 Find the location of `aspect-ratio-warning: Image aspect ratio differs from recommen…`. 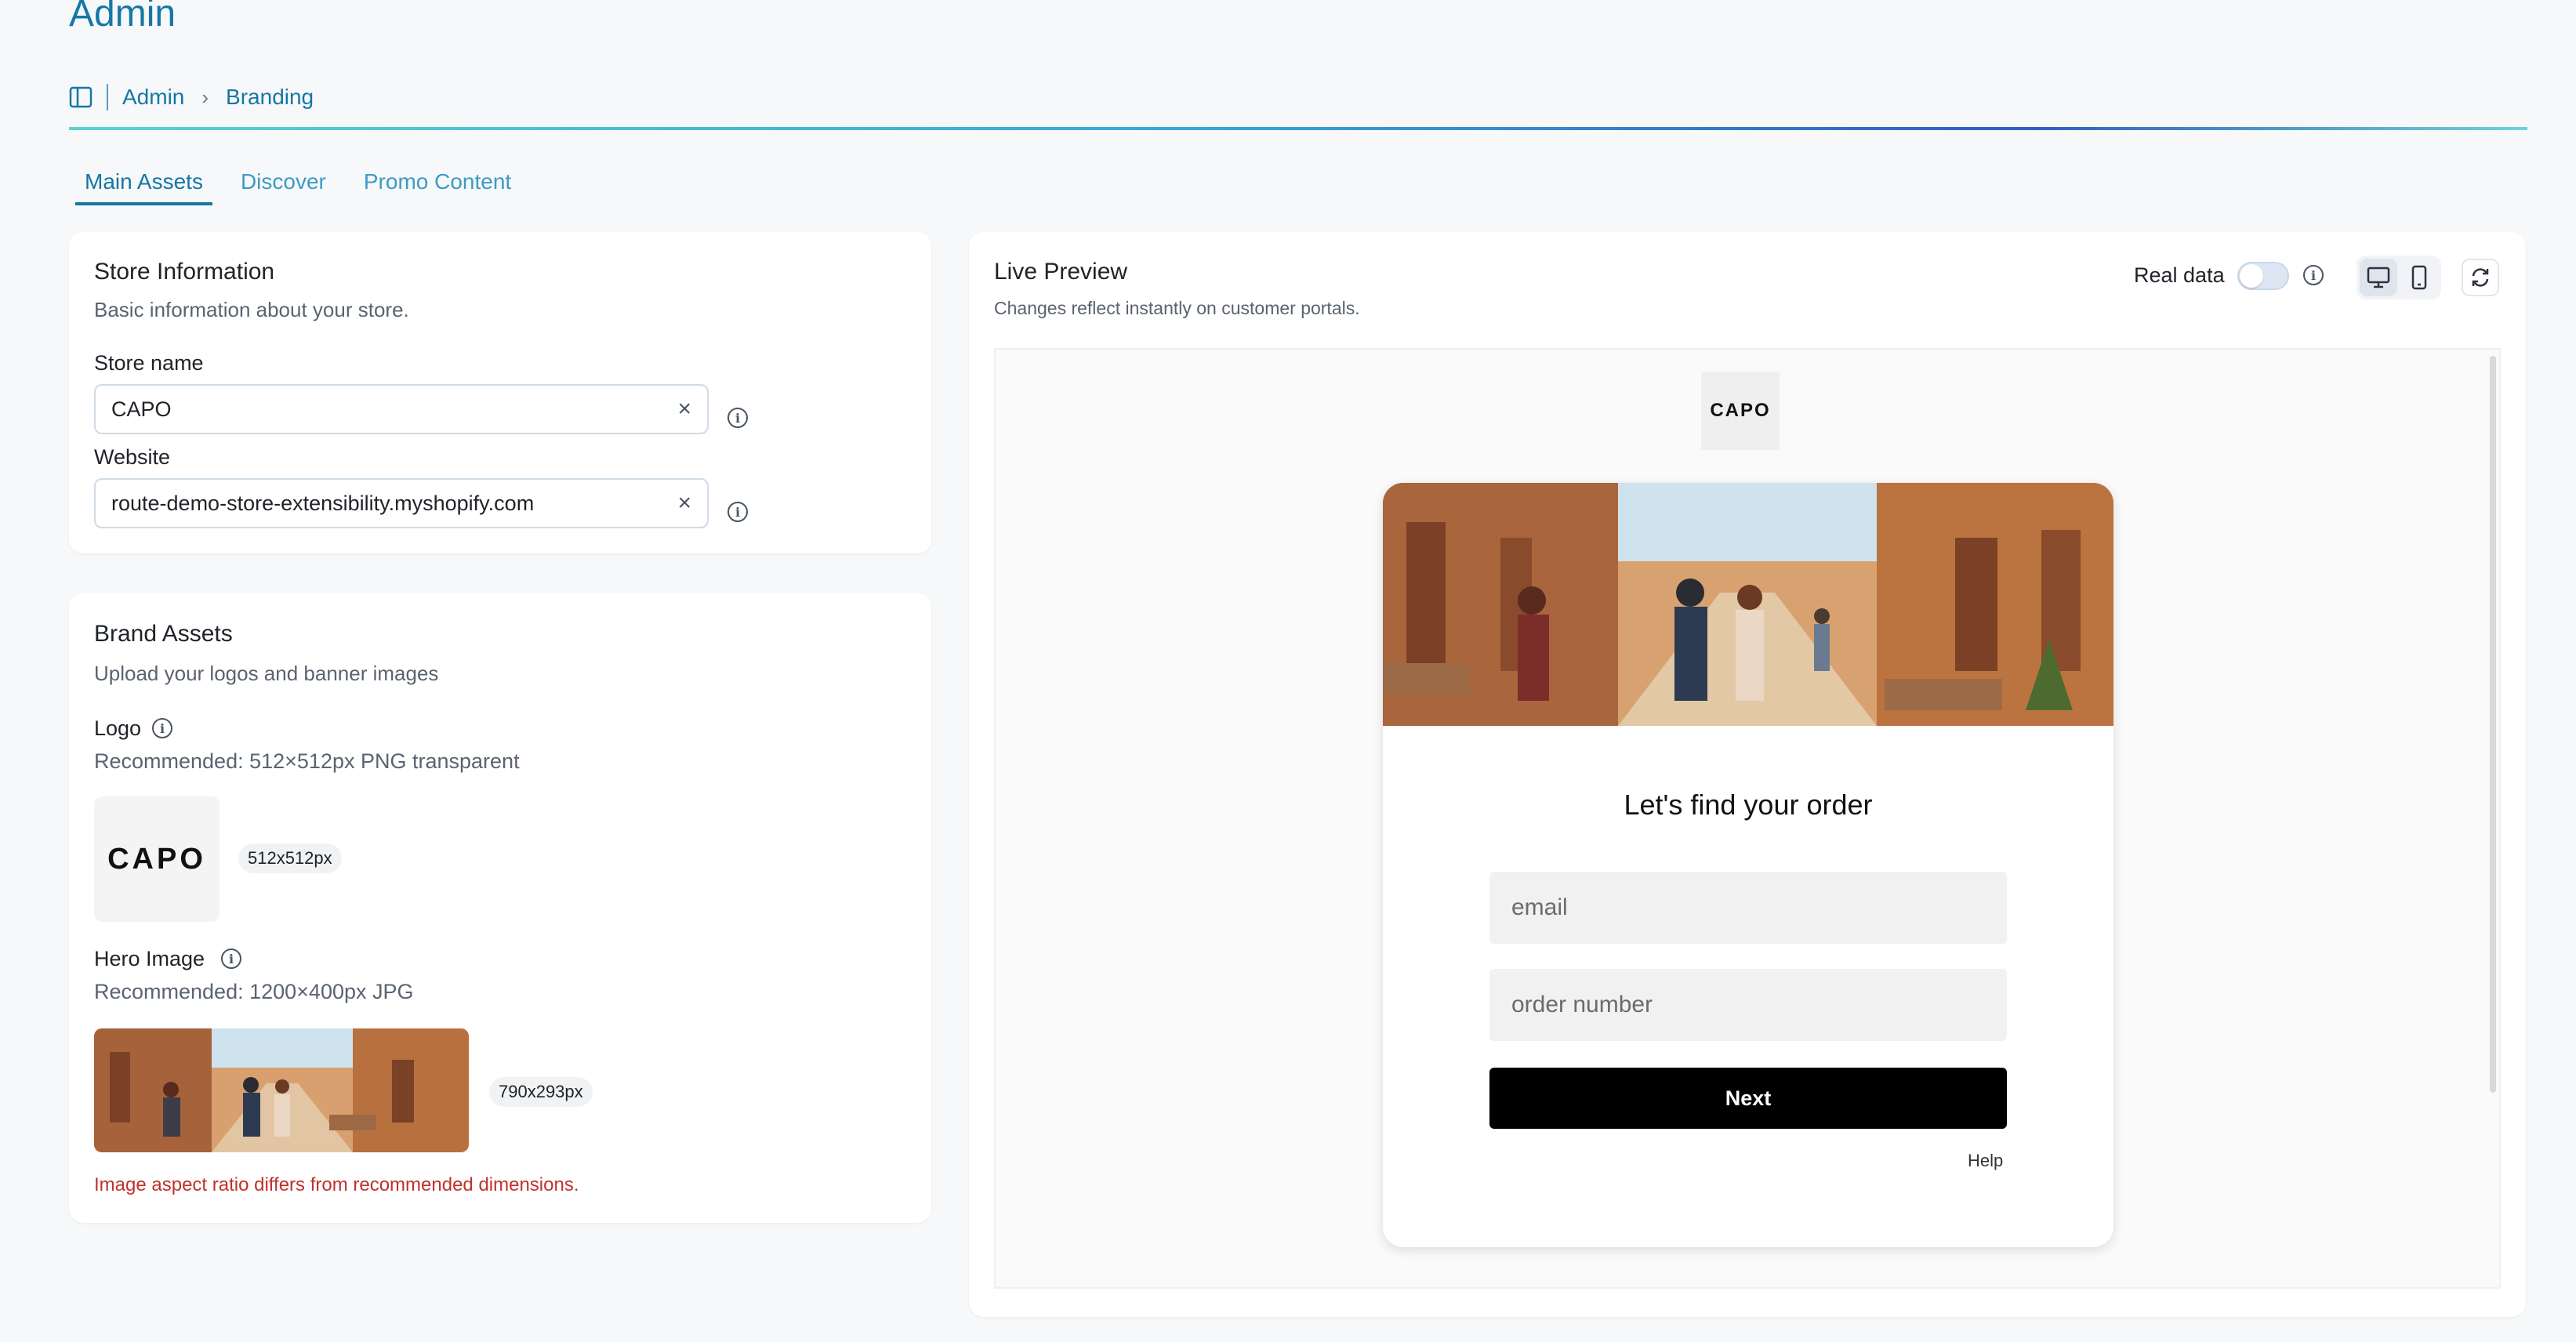

aspect-ratio-warning: Image aspect ratio differs from recommen… is located at coordinates (337, 1184).